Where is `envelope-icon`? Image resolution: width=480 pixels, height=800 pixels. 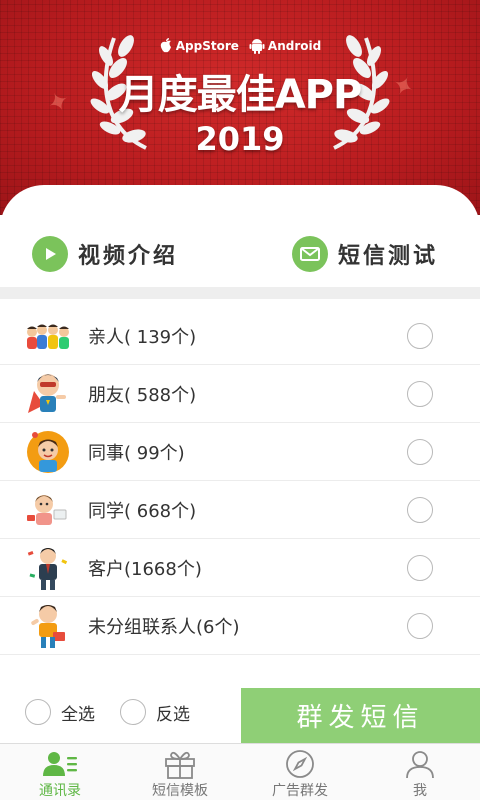
envelope-icon is located at coordinates (310, 254).